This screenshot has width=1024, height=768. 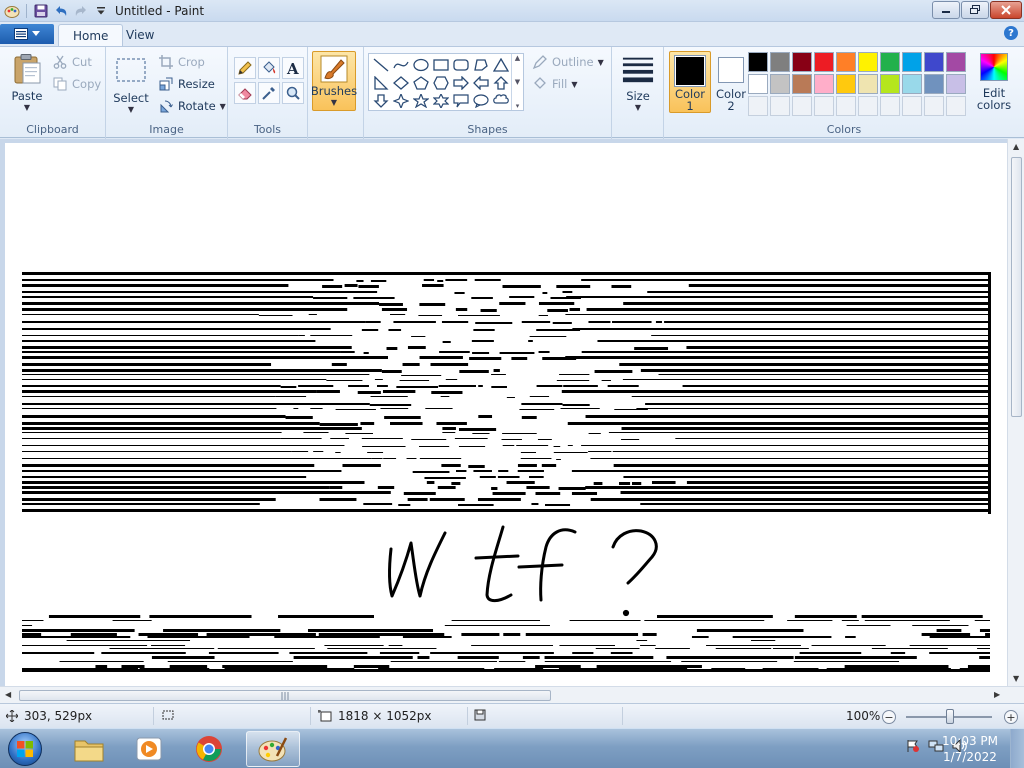 What do you see at coordinates (421, 83) in the screenshot?
I see `pentagon-shape-icon` at bounding box center [421, 83].